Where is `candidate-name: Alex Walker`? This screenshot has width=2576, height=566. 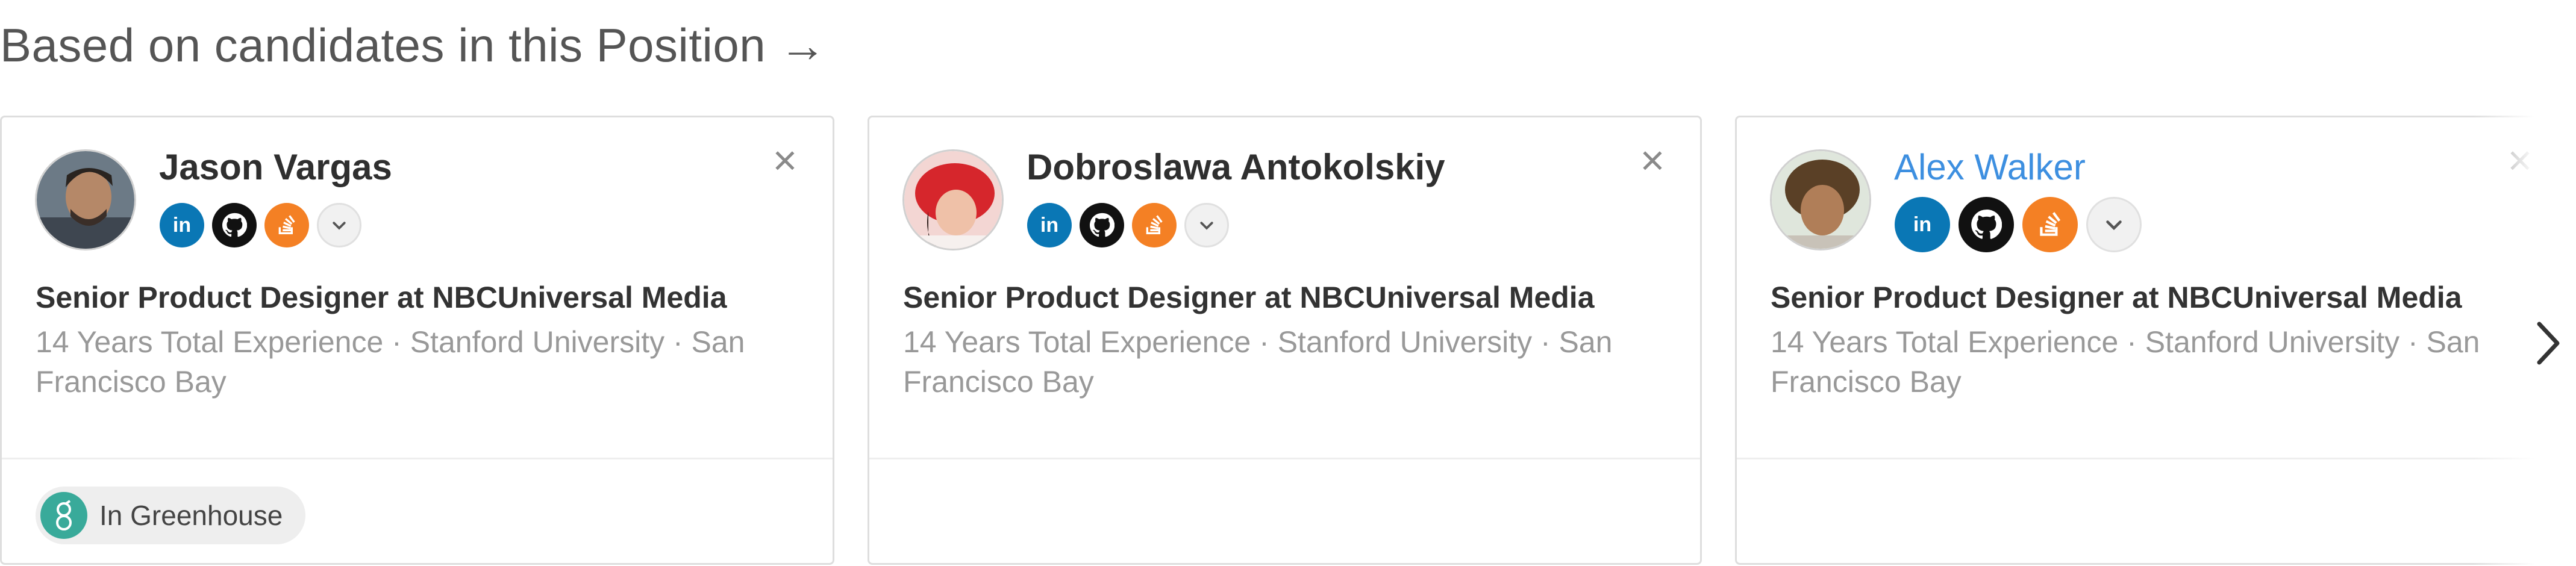
candidate-name: Alex Walker is located at coordinates (1990, 167).